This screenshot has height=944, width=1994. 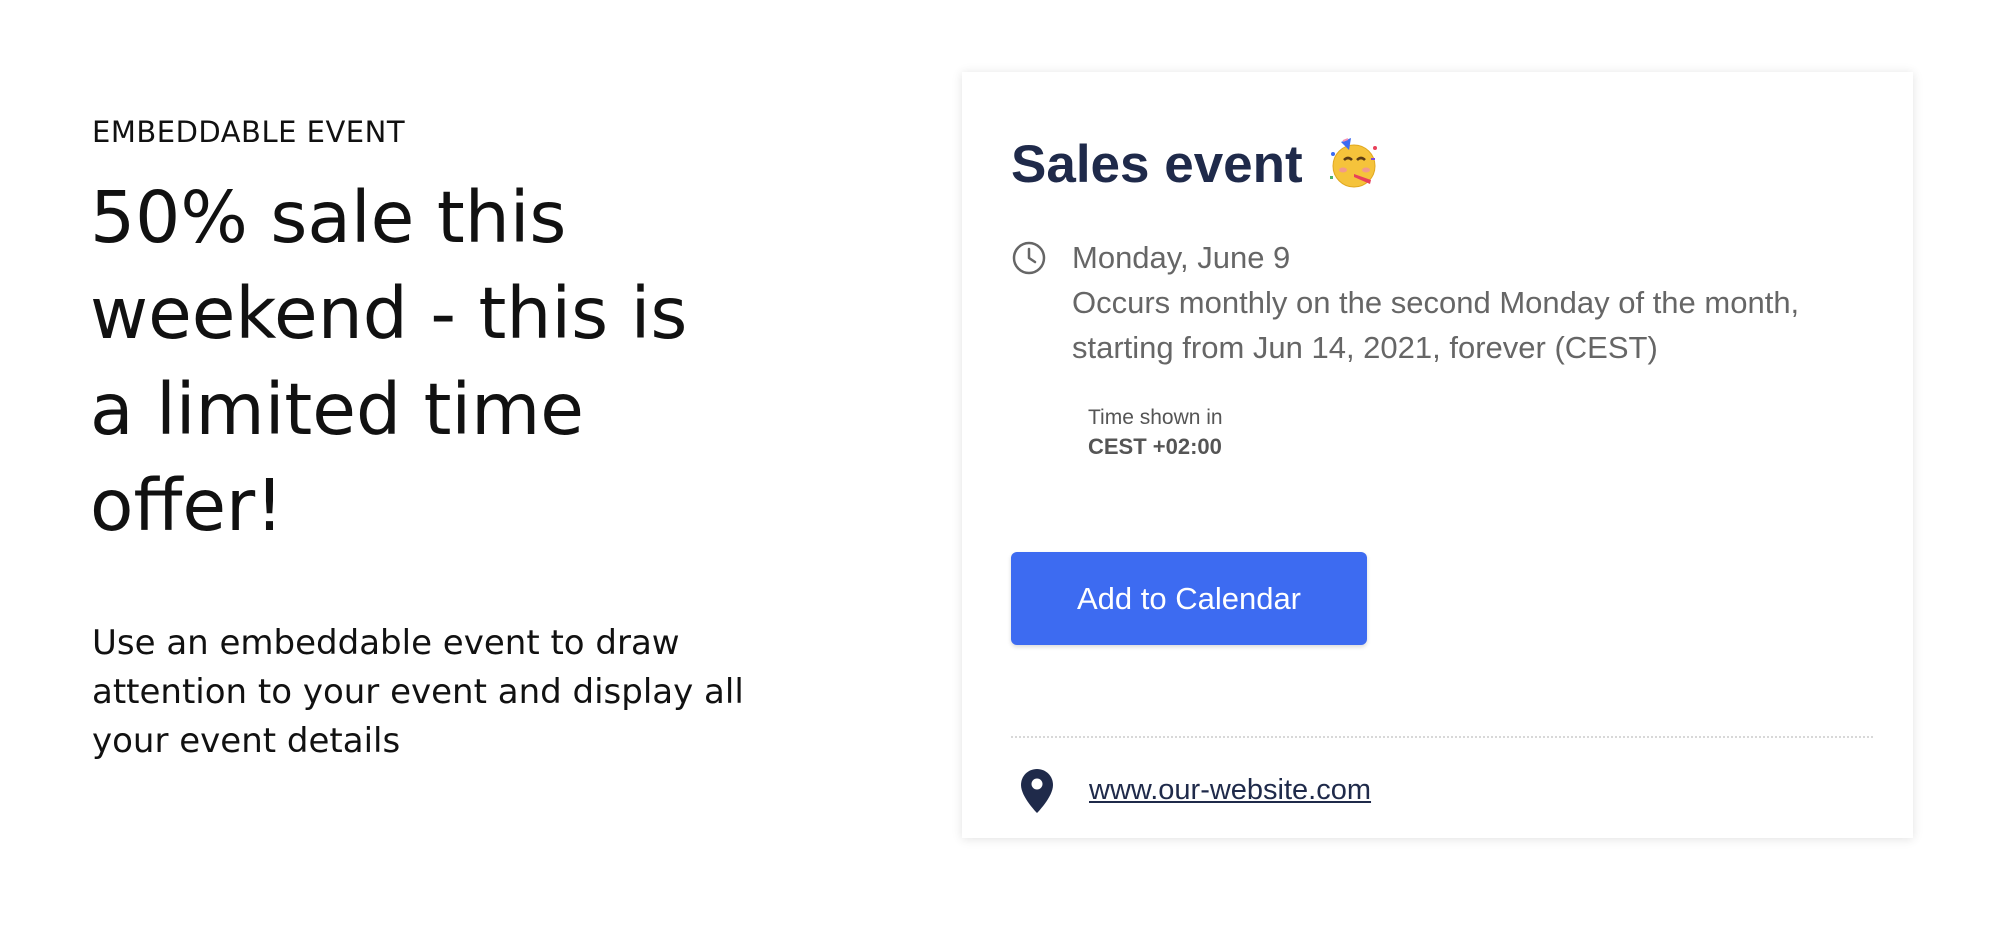 What do you see at coordinates (1354, 163) in the screenshot?
I see `party-face-icon` at bounding box center [1354, 163].